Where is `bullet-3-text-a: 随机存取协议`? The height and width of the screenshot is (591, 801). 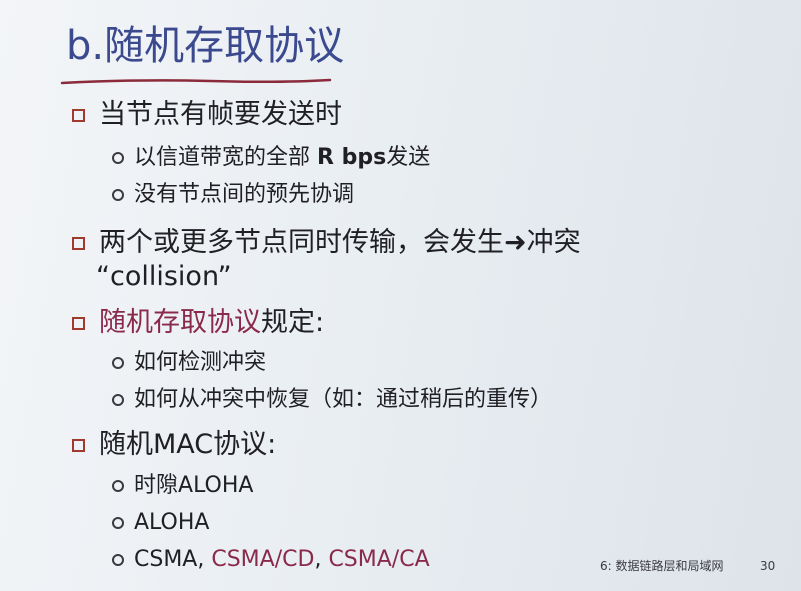 bullet-3-text-a: 随机存取协议 is located at coordinates (180, 322).